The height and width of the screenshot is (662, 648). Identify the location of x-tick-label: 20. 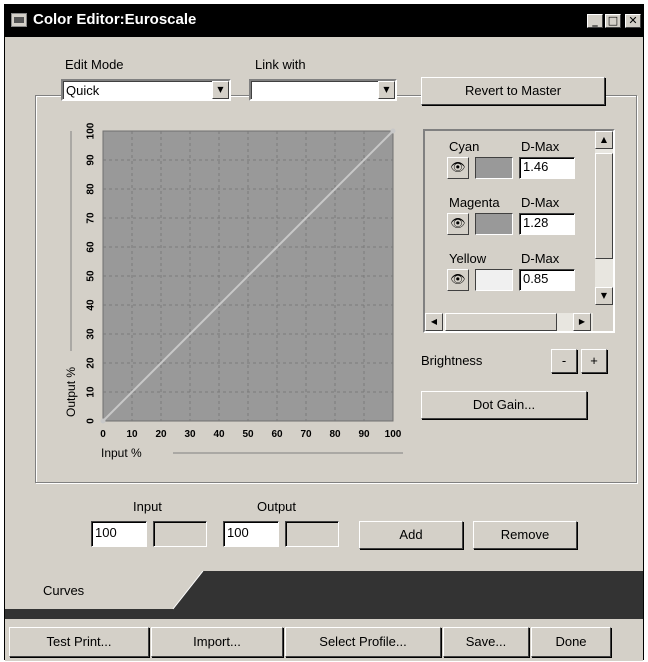
(161, 434).